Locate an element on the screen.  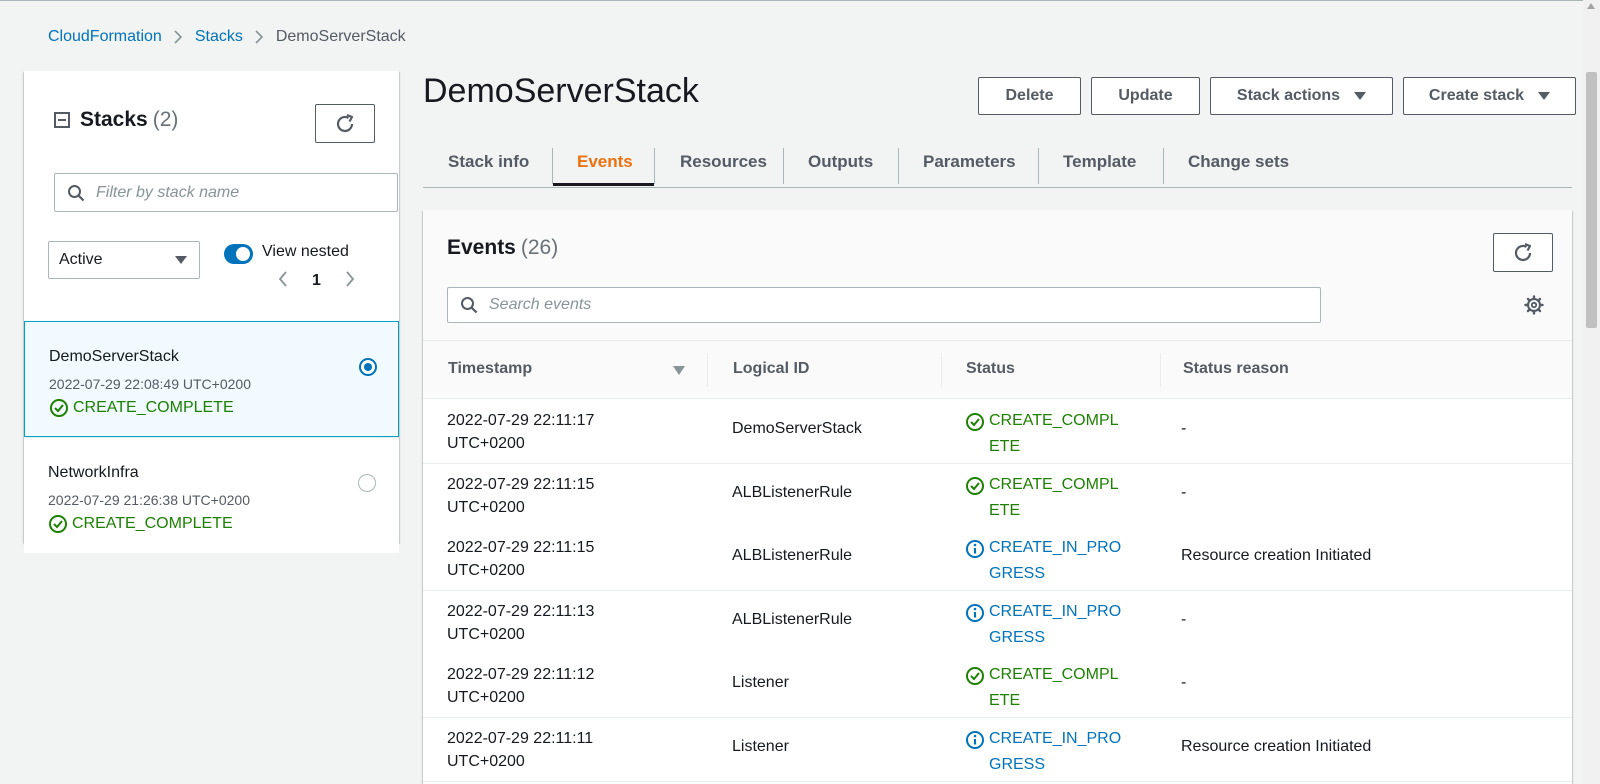
breadcrumb-stacks: Stacks is located at coordinates (219, 37).